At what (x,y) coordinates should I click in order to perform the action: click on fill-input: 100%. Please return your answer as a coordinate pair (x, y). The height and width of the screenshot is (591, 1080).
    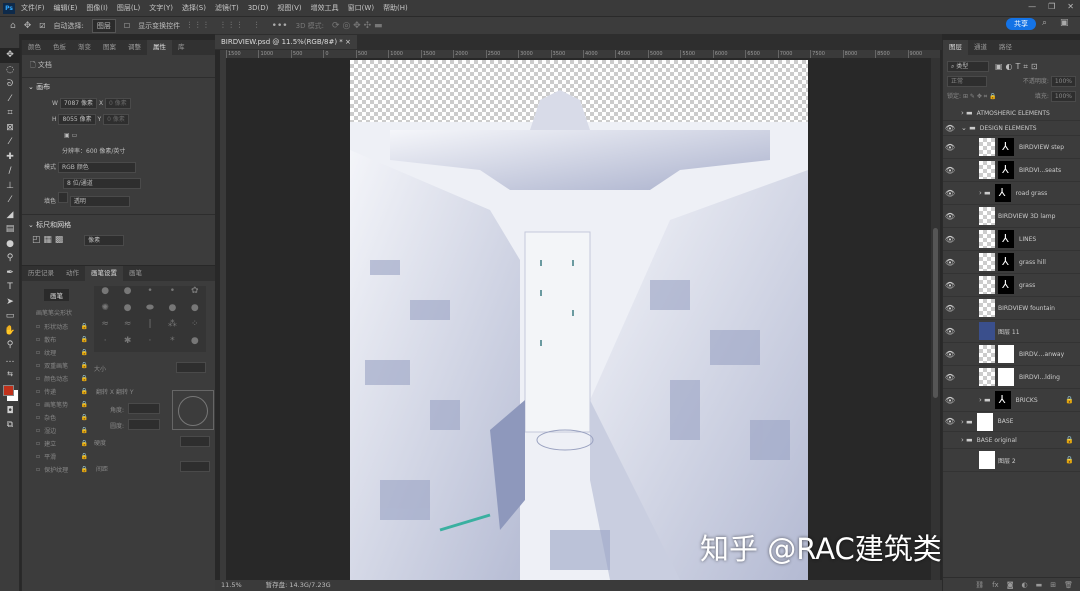
    Looking at the image, I should click on (1063, 96).